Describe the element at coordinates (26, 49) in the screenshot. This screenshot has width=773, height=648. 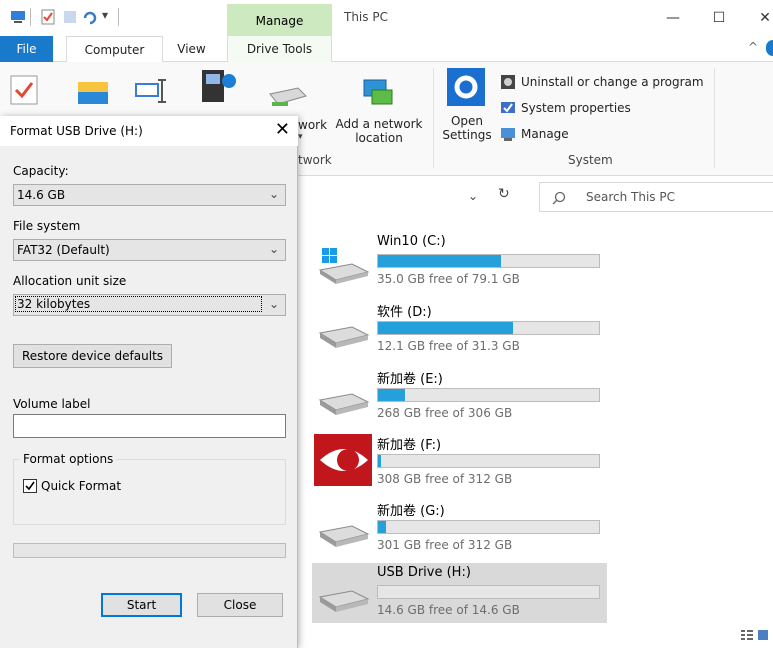
I see `tab-file: File` at that location.